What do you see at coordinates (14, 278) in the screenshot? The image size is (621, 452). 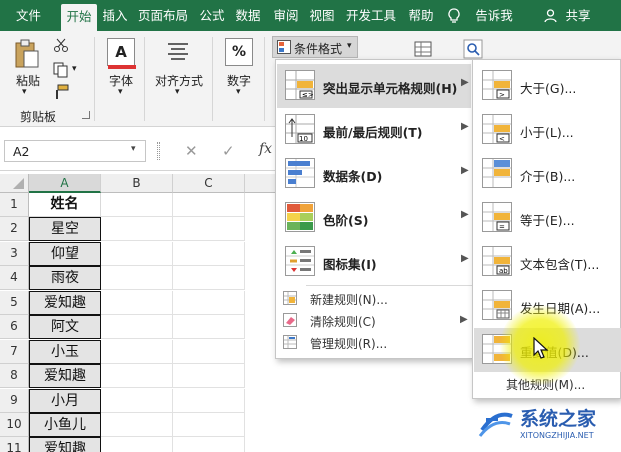 I see `row-header: 4` at bounding box center [14, 278].